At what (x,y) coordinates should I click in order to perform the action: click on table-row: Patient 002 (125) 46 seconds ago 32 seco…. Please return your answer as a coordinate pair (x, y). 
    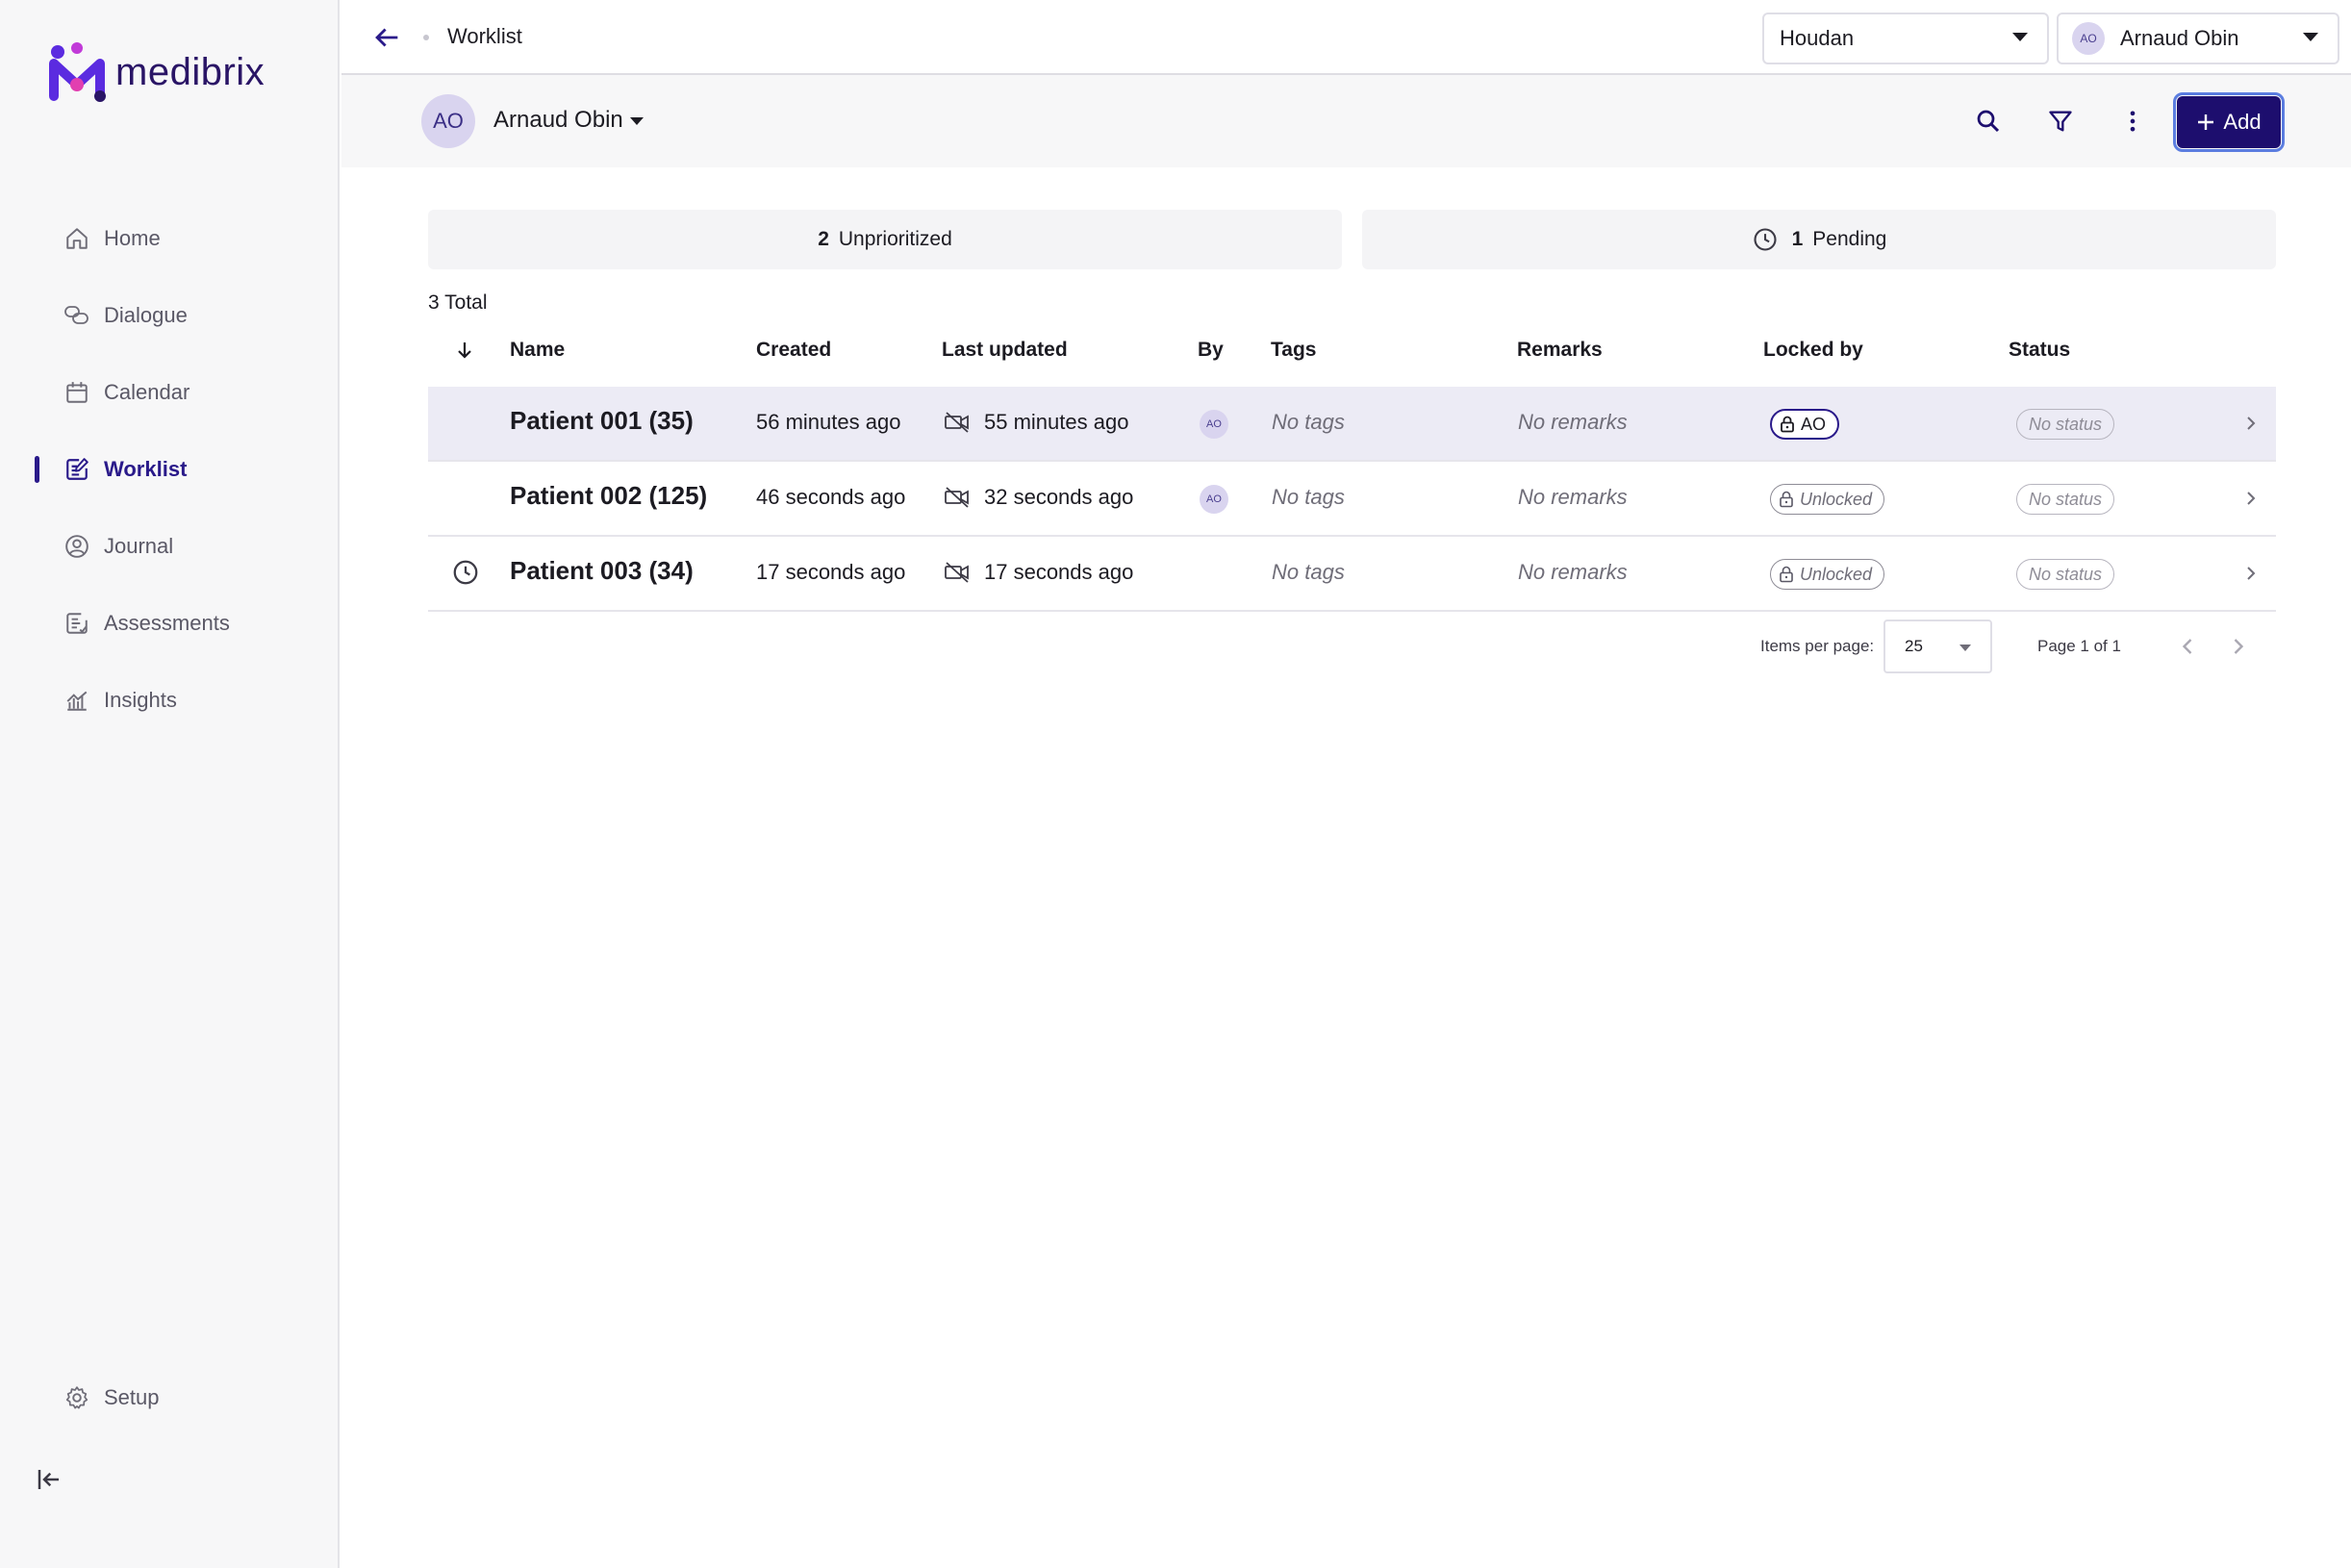
    Looking at the image, I should click on (1352, 499).